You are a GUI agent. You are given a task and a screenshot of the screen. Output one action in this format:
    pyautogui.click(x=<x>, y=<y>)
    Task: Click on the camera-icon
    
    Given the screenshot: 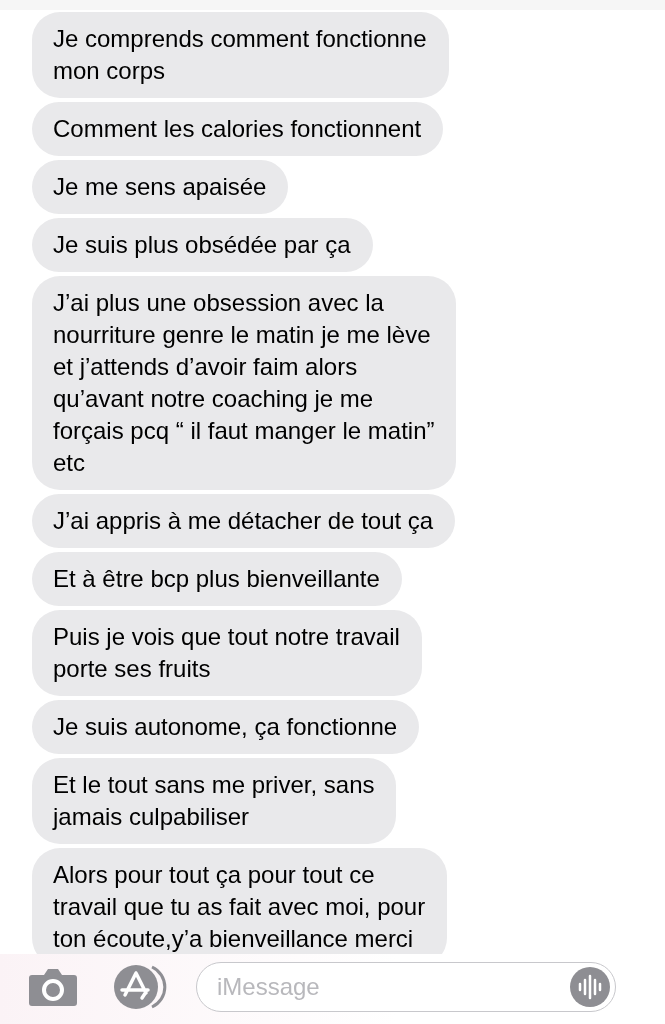 What is the action you would take?
    pyautogui.click(x=53, y=987)
    